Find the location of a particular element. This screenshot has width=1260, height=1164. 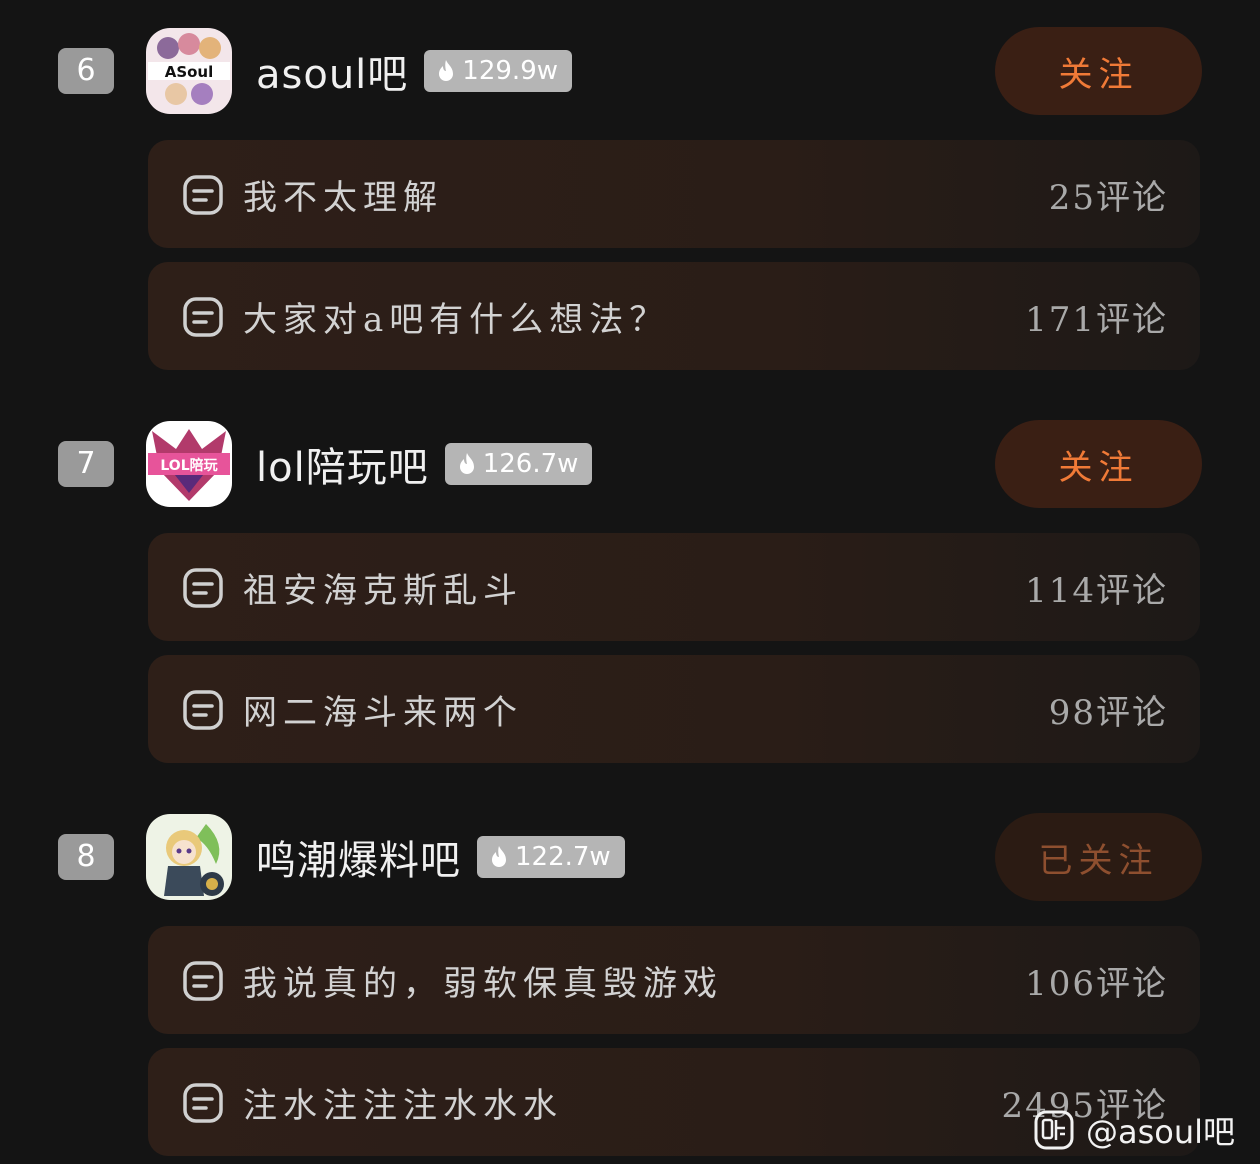

post-title: 祖安海克斯乱斗 is located at coordinates (383, 590).